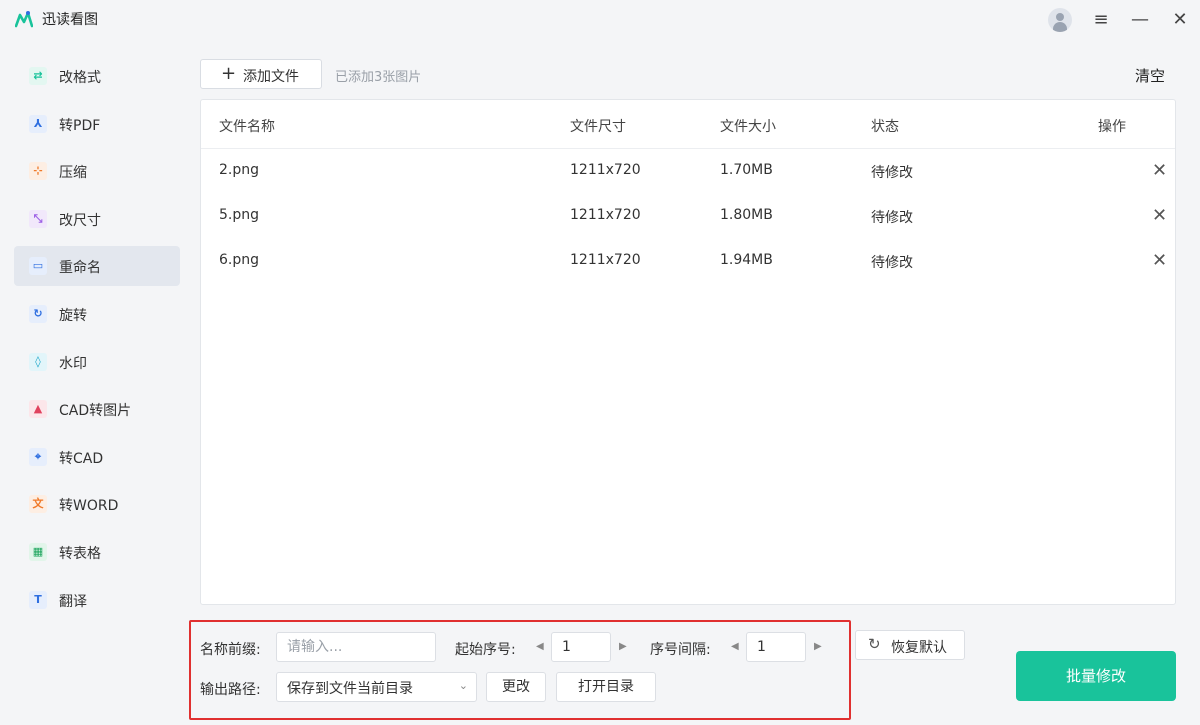 The height and width of the screenshot is (725, 1200). Describe the element at coordinates (70, 20) in the screenshot. I see `app-title: 迅读看图` at that location.